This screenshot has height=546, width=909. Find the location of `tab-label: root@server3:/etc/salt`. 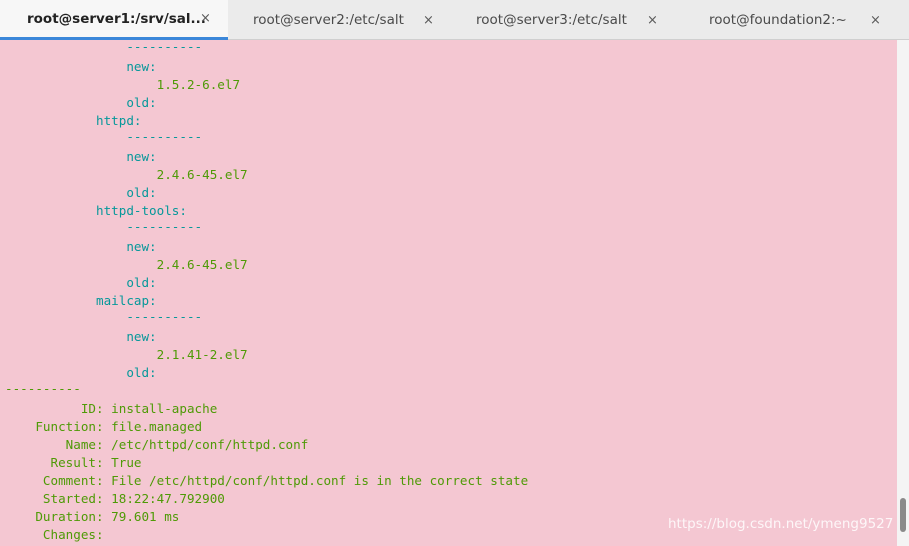

tab-label: root@server3:/etc/salt is located at coordinates (551, 20).